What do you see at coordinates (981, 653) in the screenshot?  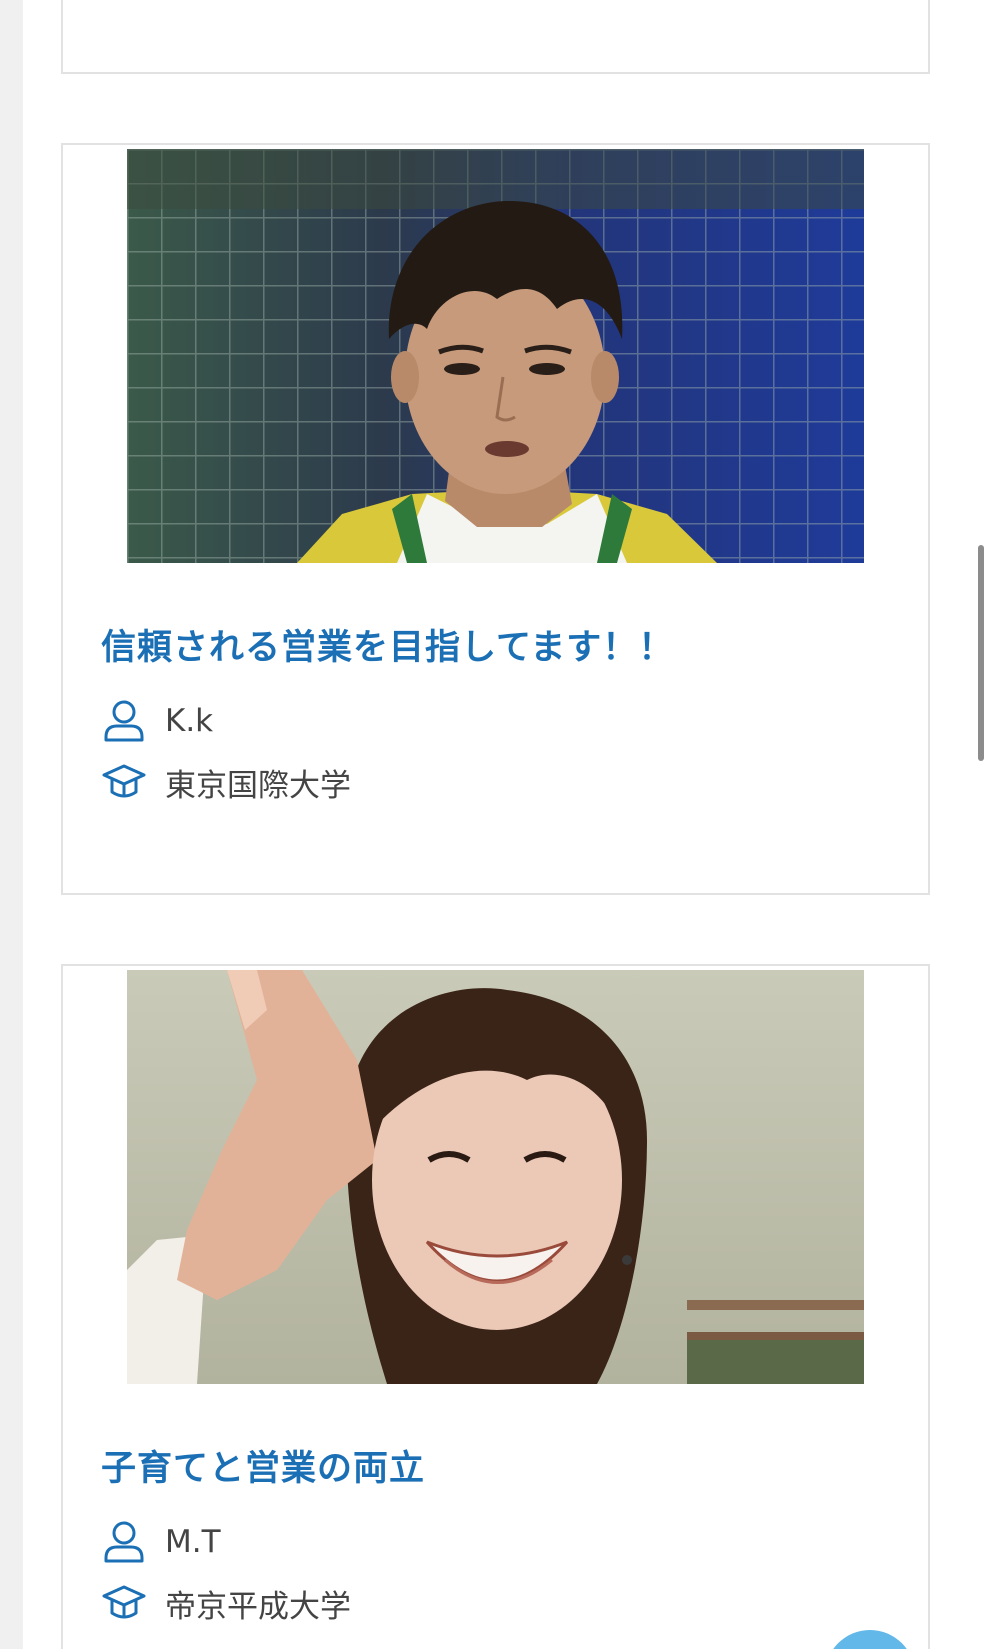 I see `scrollbar-thumb` at bounding box center [981, 653].